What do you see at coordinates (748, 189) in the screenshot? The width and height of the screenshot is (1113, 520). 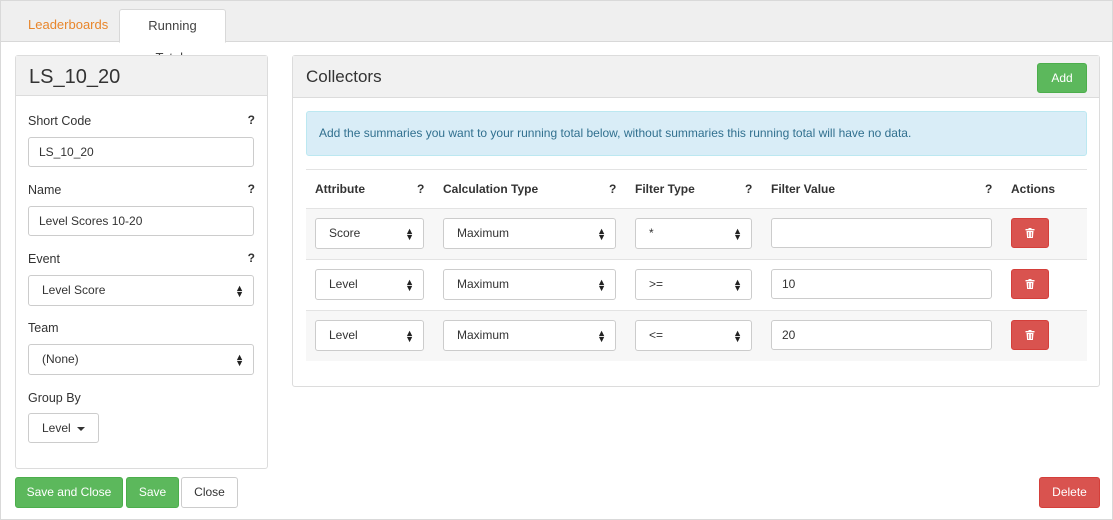 I see `filter-type-help-icon: ?` at bounding box center [748, 189].